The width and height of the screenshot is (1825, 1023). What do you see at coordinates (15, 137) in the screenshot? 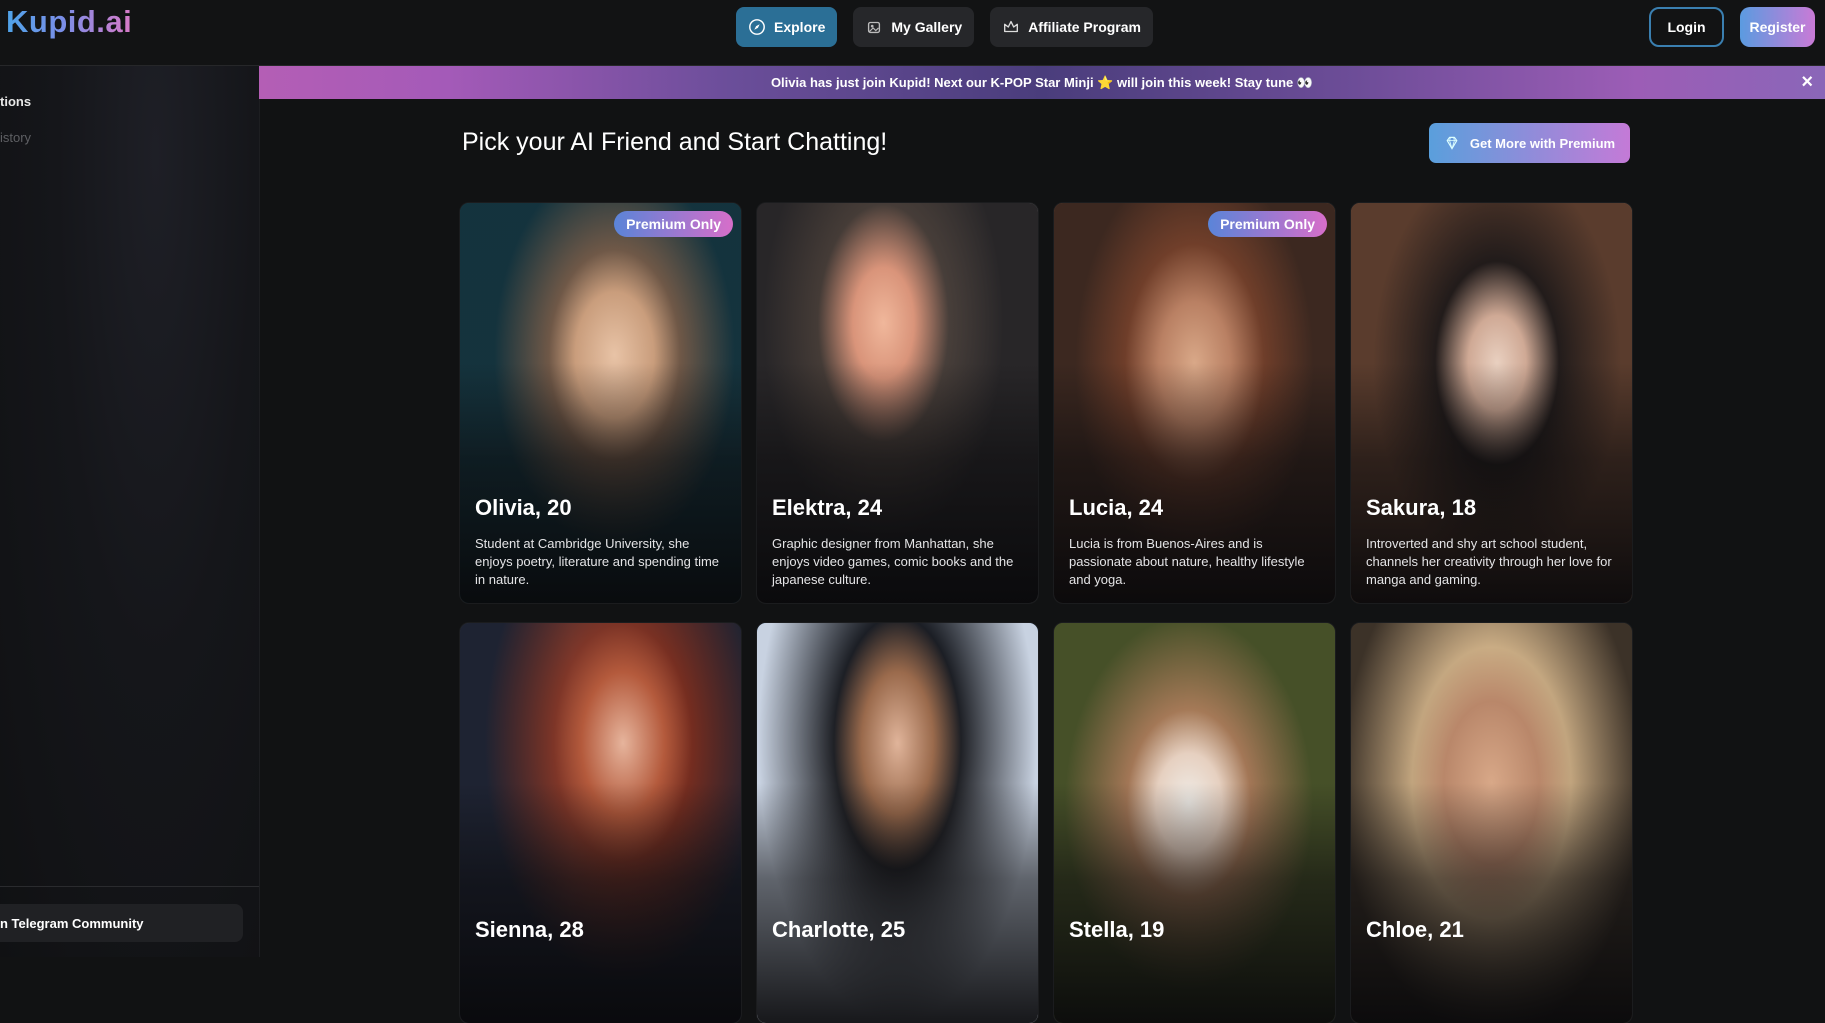
I see `sidebar-item-history: istory` at bounding box center [15, 137].